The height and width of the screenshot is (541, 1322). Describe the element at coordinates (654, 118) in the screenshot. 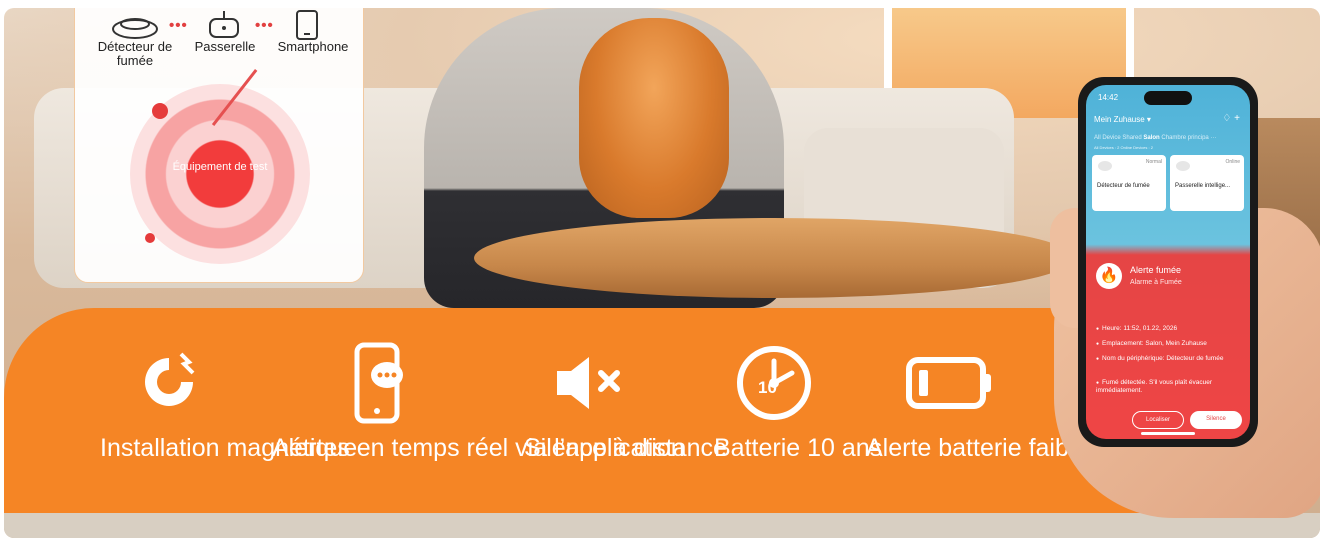

I see `cat-photo` at that location.